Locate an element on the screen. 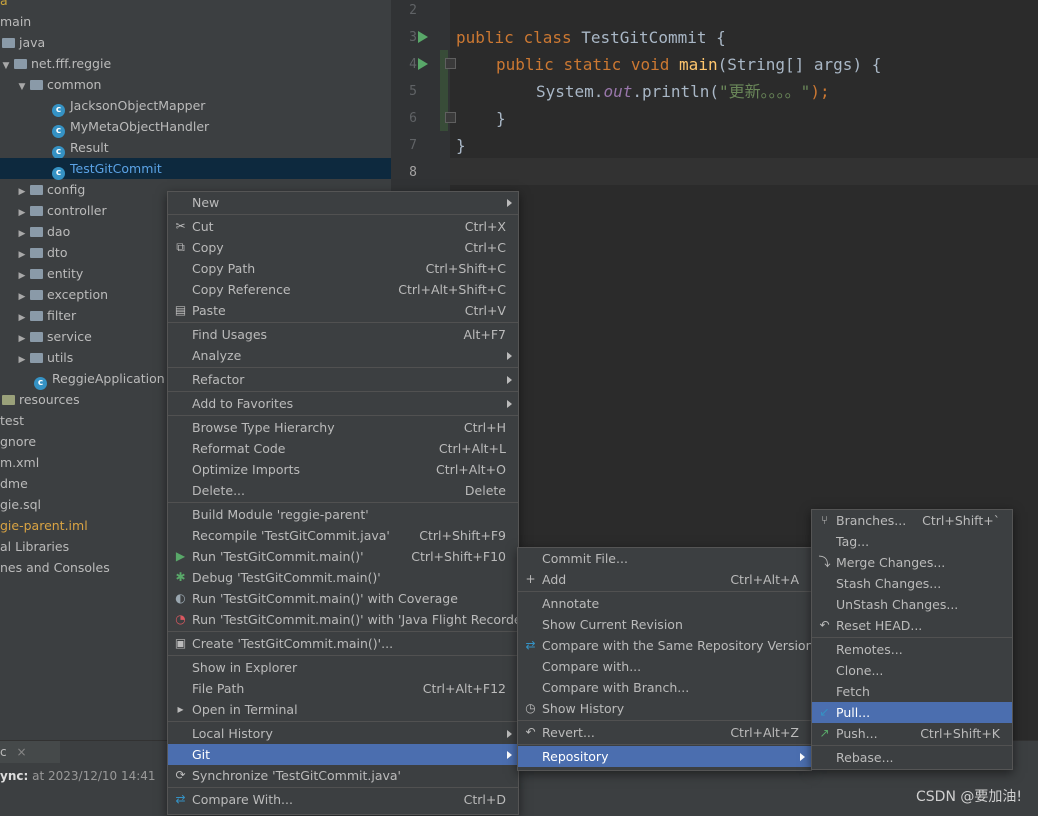  tree-item-mymetaobjecthandler: c MyMetaObjectHandler is located at coordinates (195, 127).